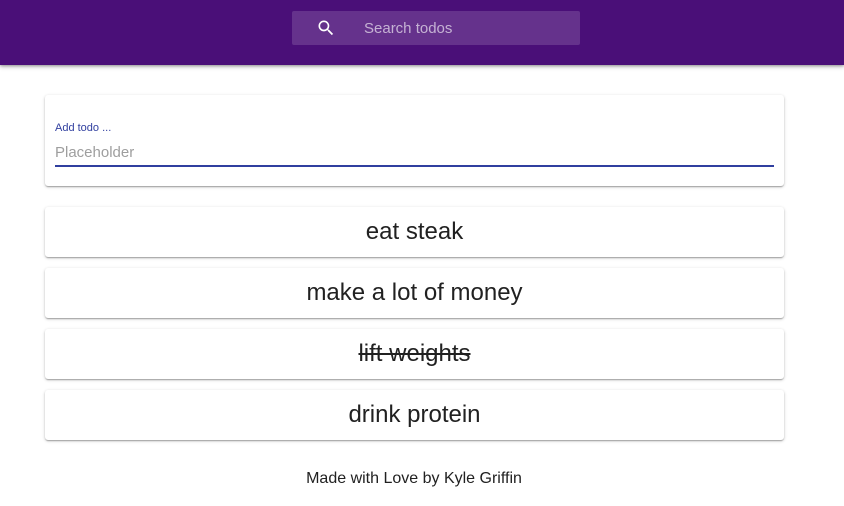  I want to click on todo-item: make a lot of money, so click(414, 293).